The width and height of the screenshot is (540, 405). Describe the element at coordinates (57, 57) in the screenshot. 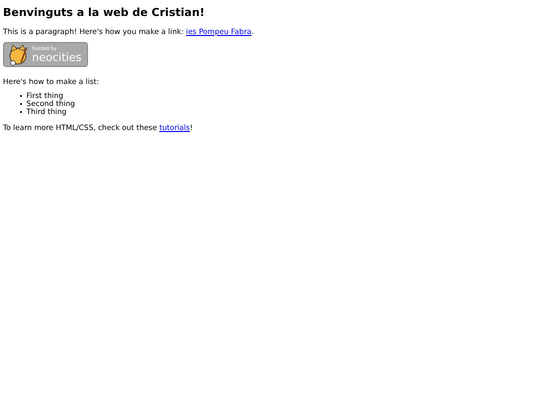

I see `badge-title: neocities` at that location.